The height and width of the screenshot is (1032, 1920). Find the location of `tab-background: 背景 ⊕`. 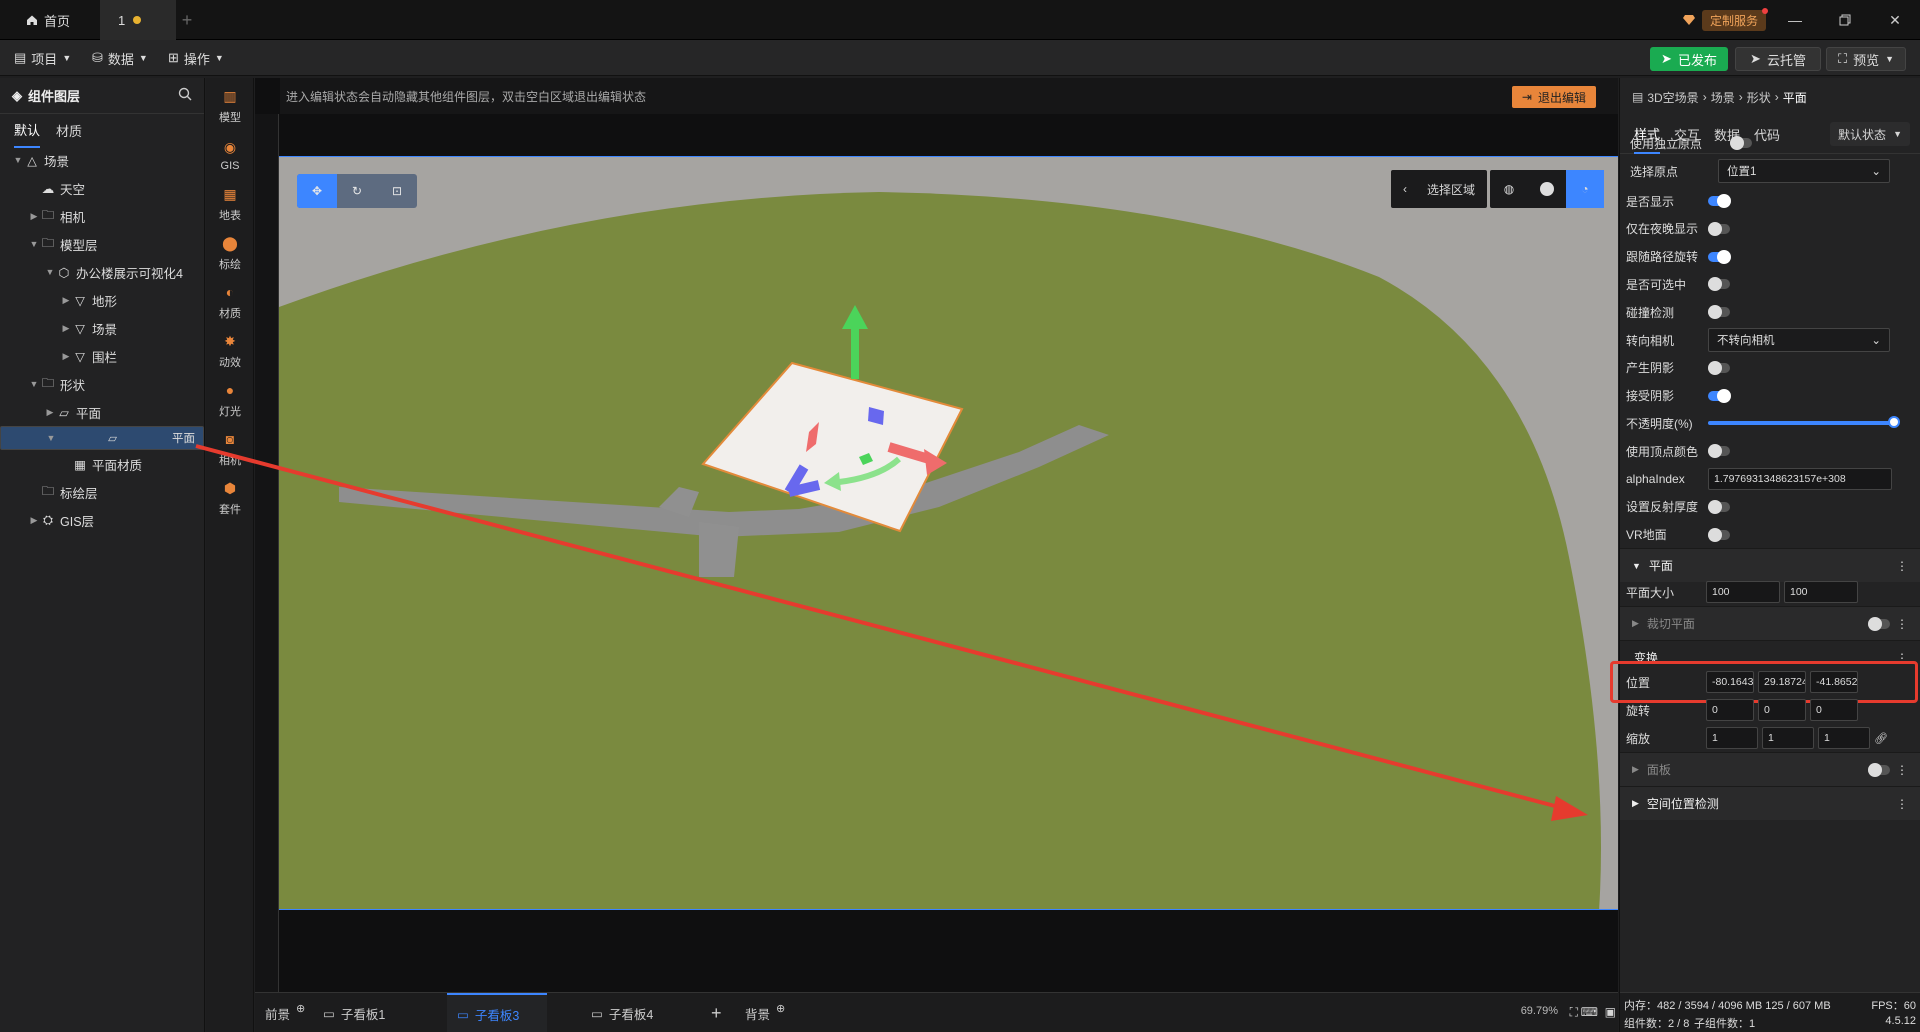

tab-background: 背景 ⊕ is located at coordinates (765, 1012).